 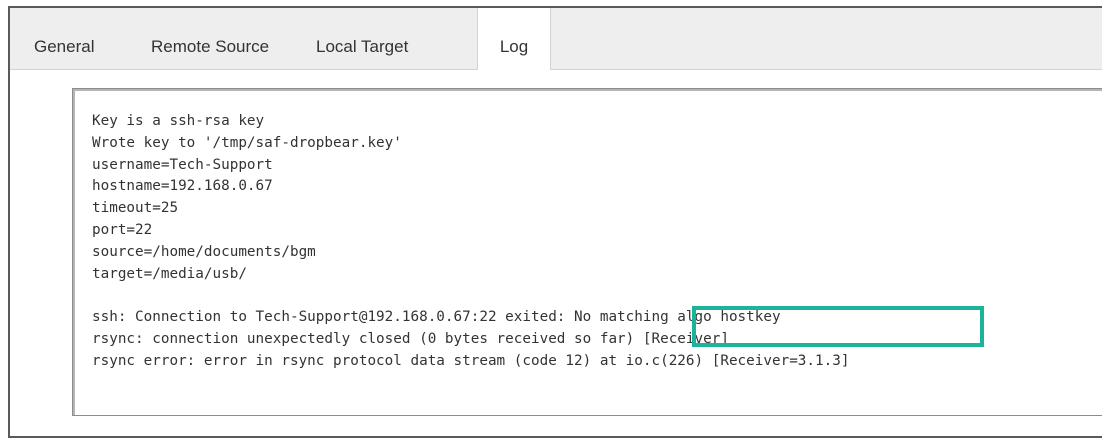 What do you see at coordinates (122, 229) in the screenshot?
I see `log-line: port=22` at bounding box center [122, 229].